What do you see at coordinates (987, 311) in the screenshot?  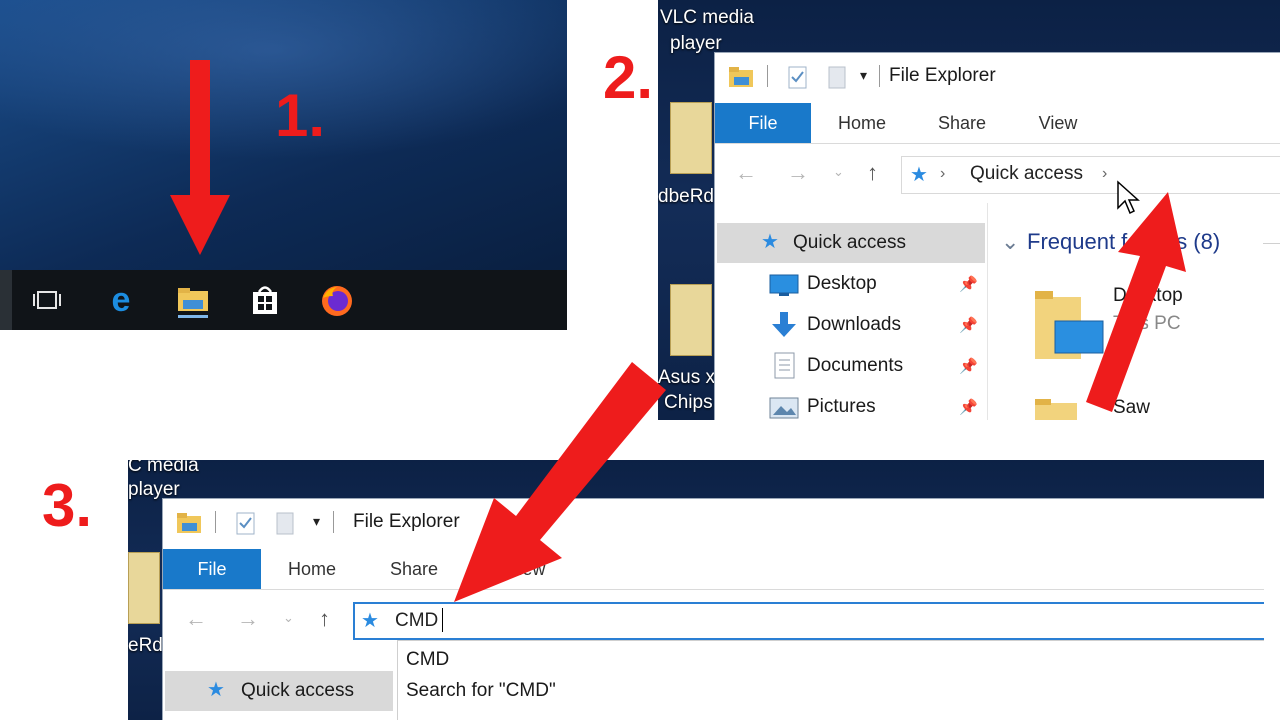 I see `pane-divider` at bounding box center [987, 311].